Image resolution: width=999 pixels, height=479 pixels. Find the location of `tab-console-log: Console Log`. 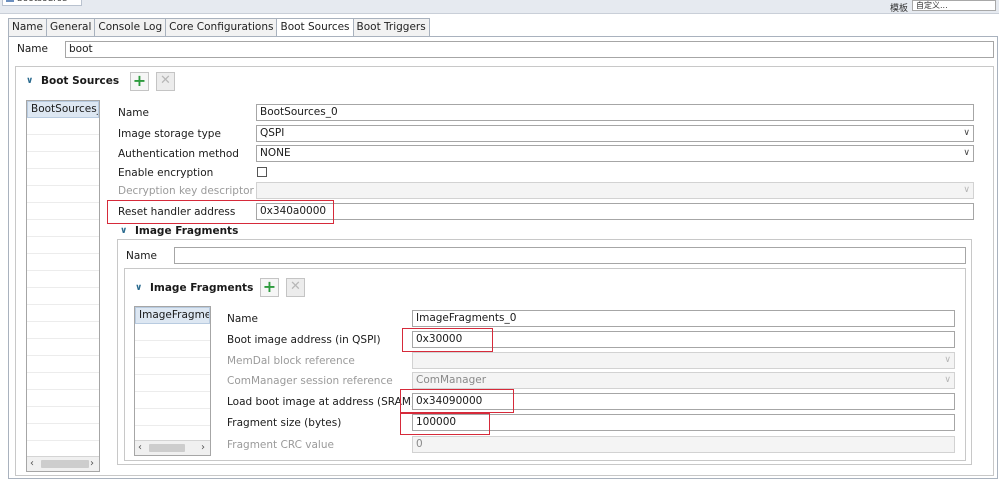

tab-console-log: Console Log is located at coordinates (130, 27).